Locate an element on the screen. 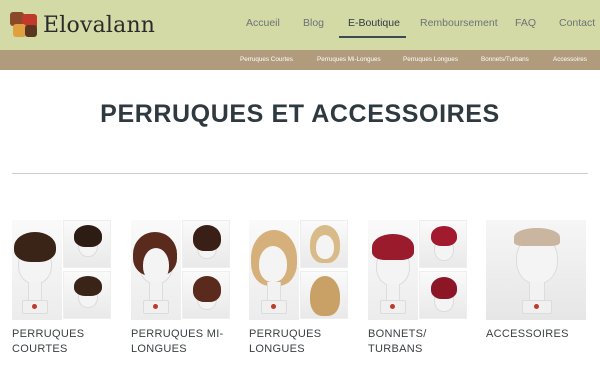  category-image-bonnets-turbans is located at coordinates (418, 270).